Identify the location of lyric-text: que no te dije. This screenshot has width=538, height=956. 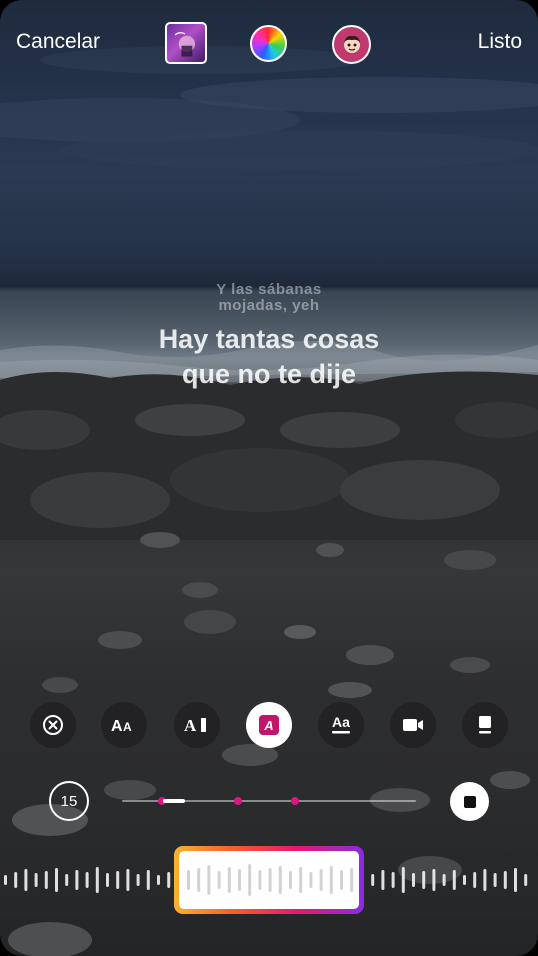
(268, 374).